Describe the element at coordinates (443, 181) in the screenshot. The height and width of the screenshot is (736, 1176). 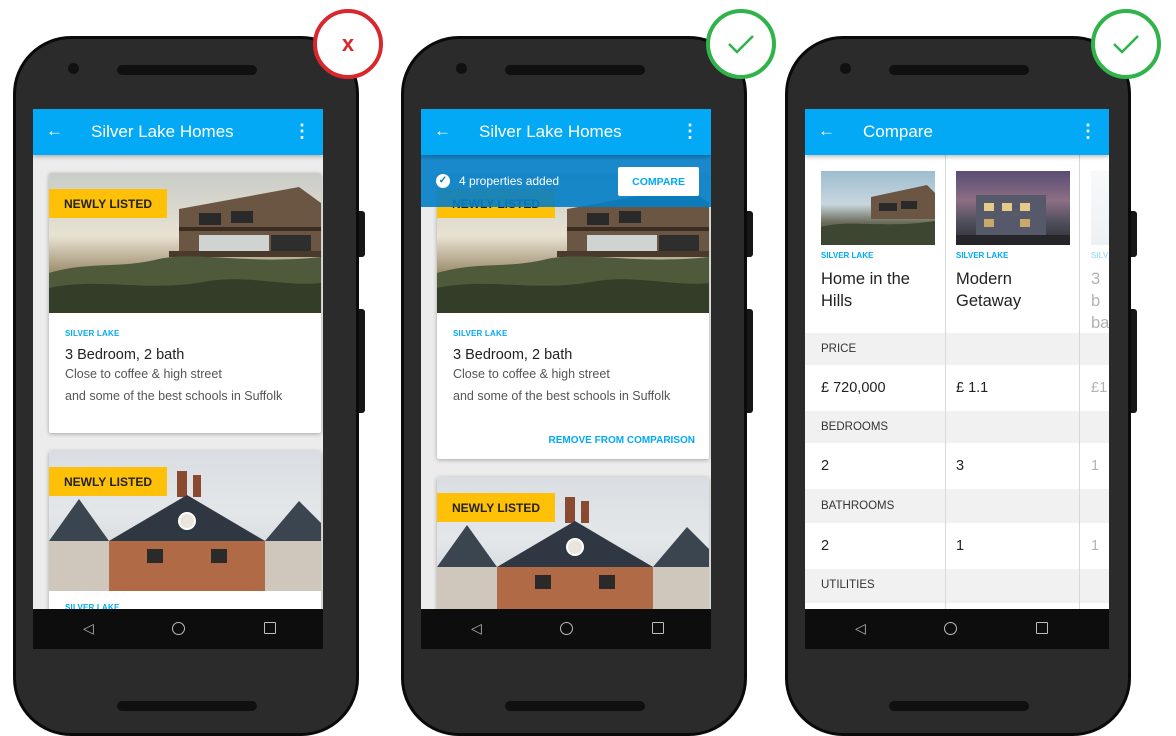
I see `check-circle-icon: ✓` at that location.